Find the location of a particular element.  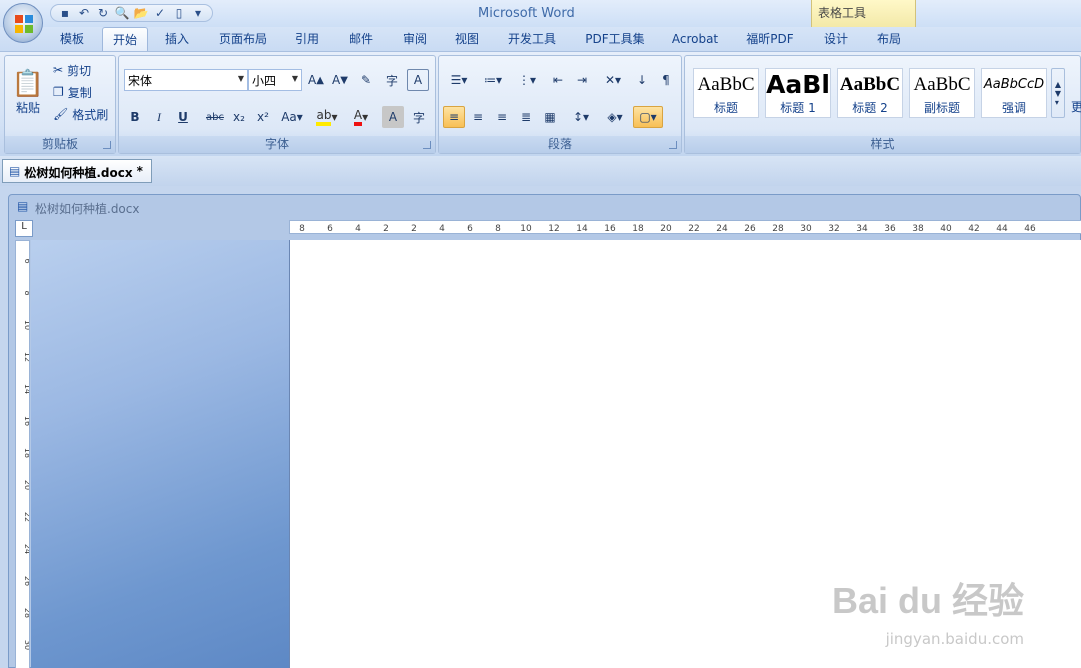

style-subtitle: AaBbC 副标题 is located at coordinates (942, 93).